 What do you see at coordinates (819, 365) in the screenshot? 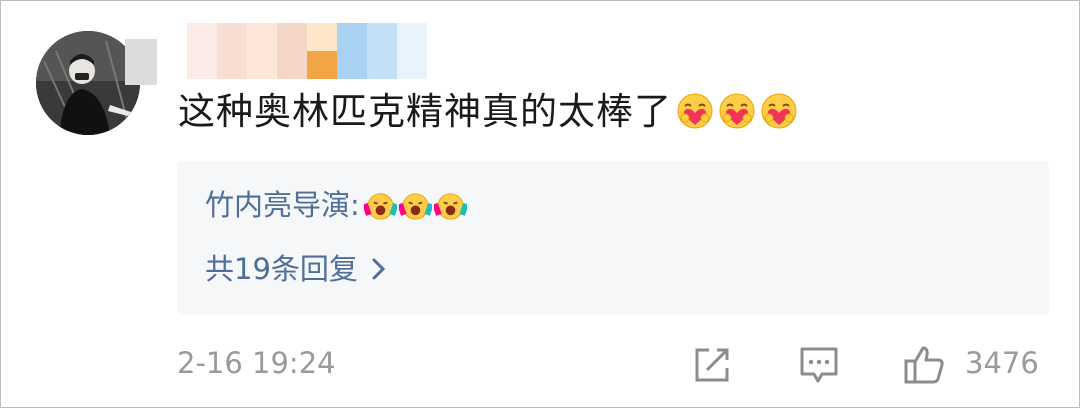
I see `comment-icon` at bounding box center [819, 365].